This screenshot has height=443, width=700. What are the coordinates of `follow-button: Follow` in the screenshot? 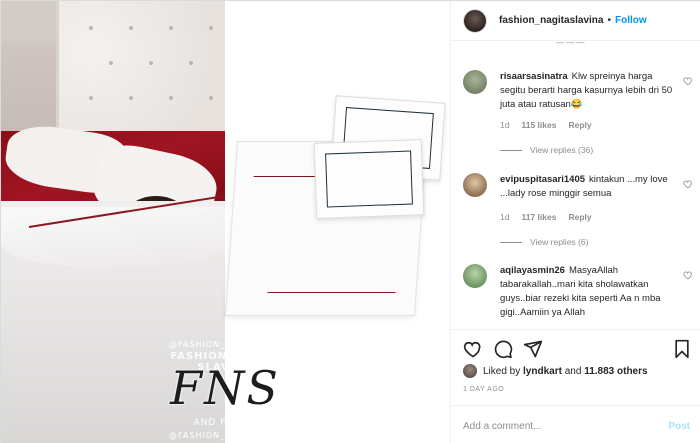 It's located at (631, 20).